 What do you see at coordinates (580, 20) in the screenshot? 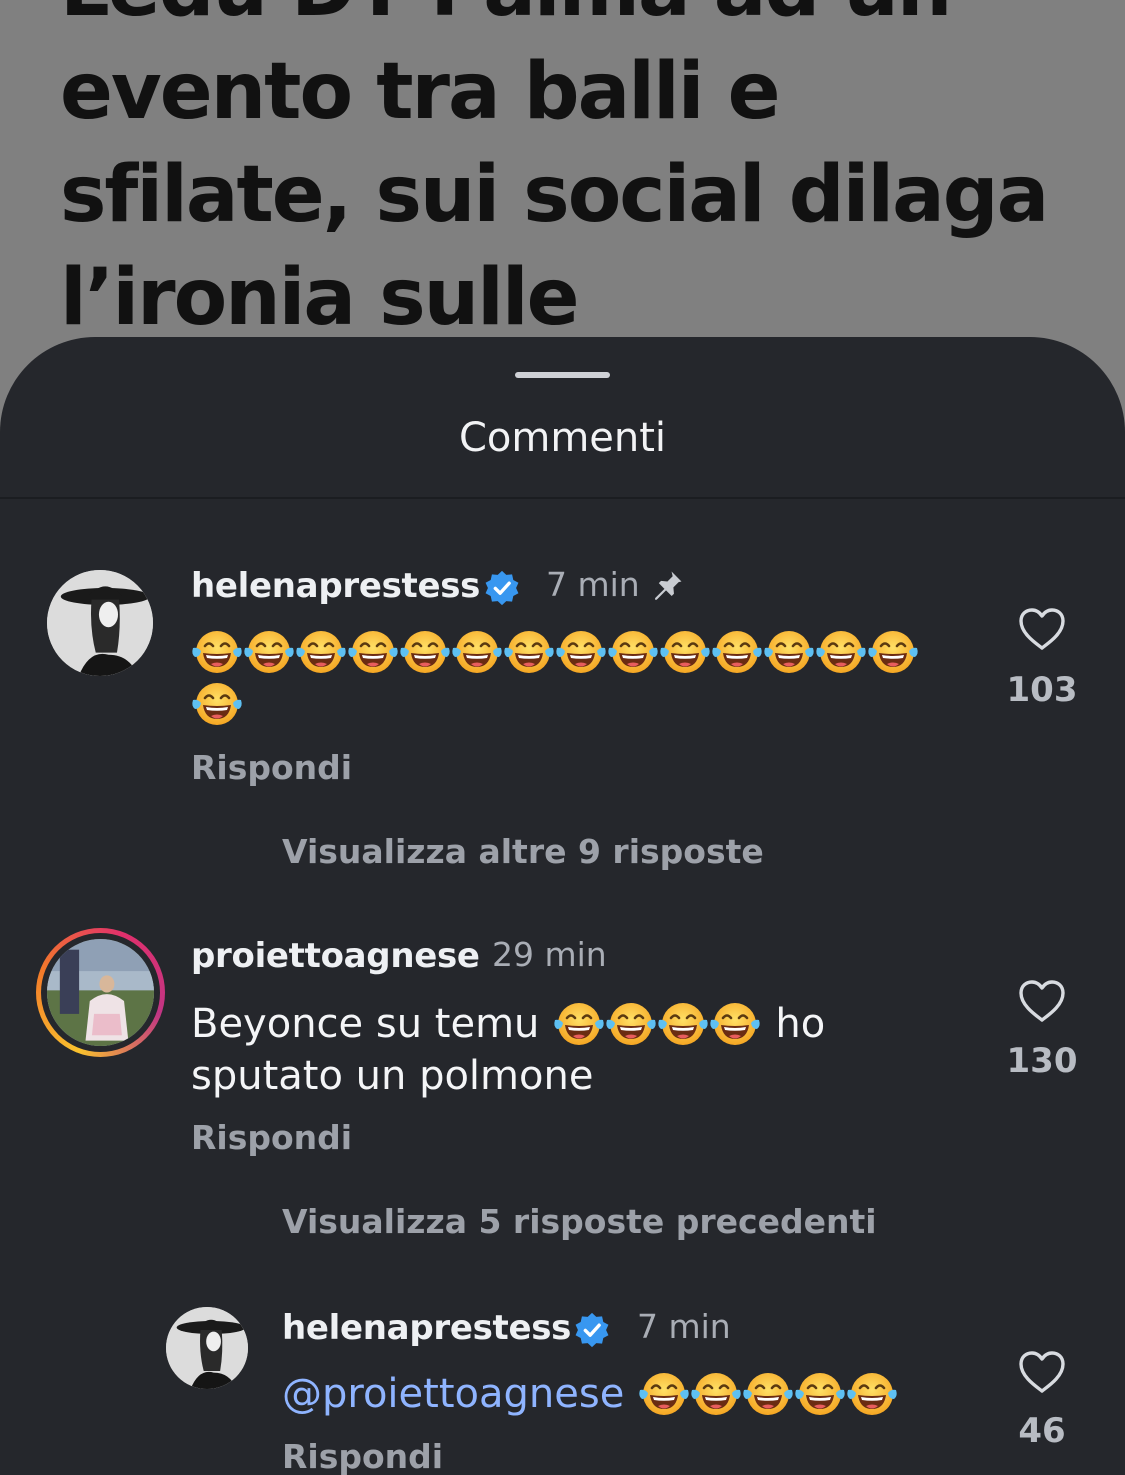
I see `headline-line: Ledu DT Palma ad un` at bounding box center [580, 20].